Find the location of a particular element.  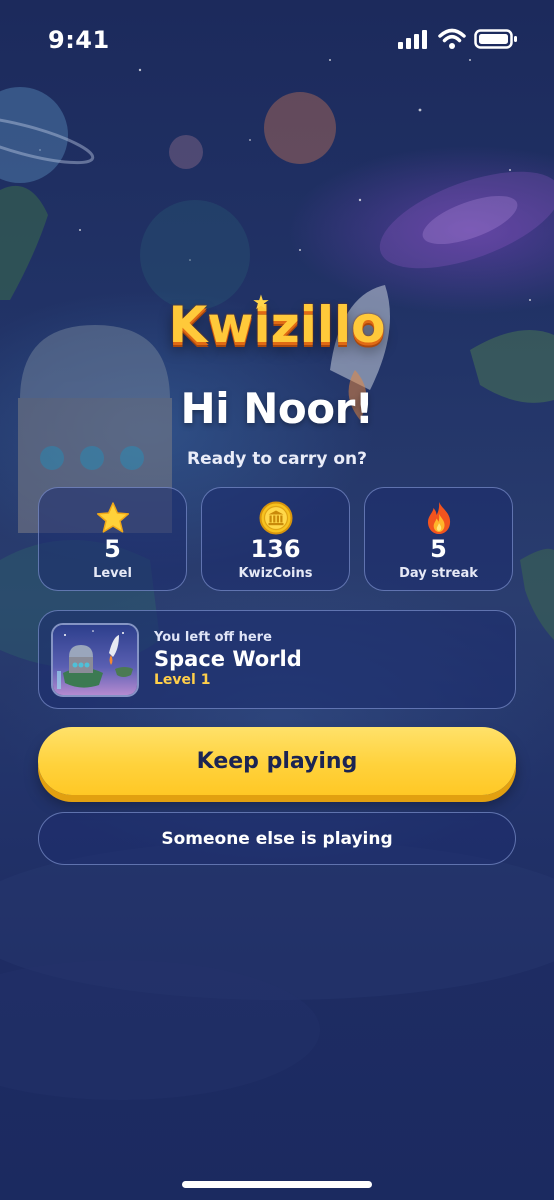

greeting-title: Hi Noor! is located at coordinates (277, 408).